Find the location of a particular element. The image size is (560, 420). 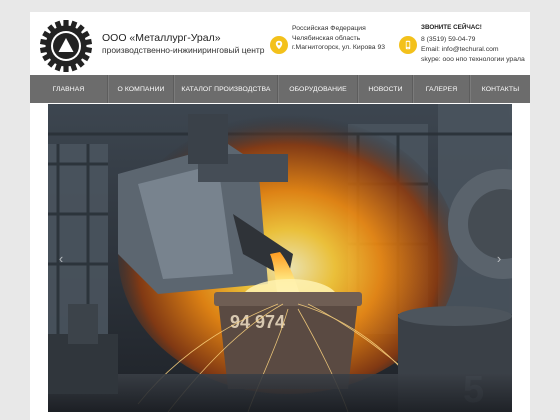

company-logo is located at coordinates (66, 46).